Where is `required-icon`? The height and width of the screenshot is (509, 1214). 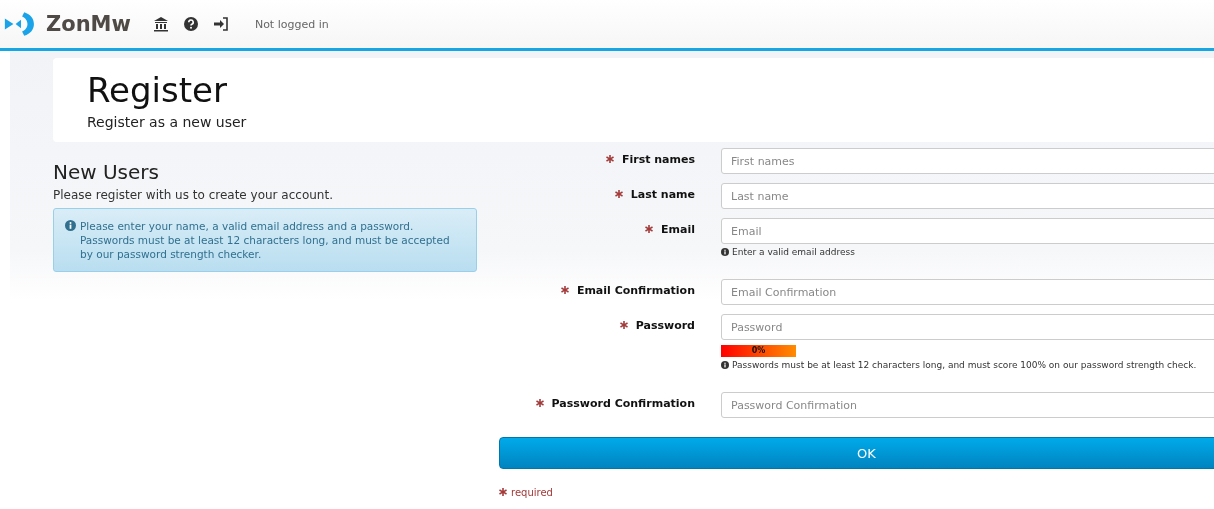
required-icon is located at coordinates (503, 492).